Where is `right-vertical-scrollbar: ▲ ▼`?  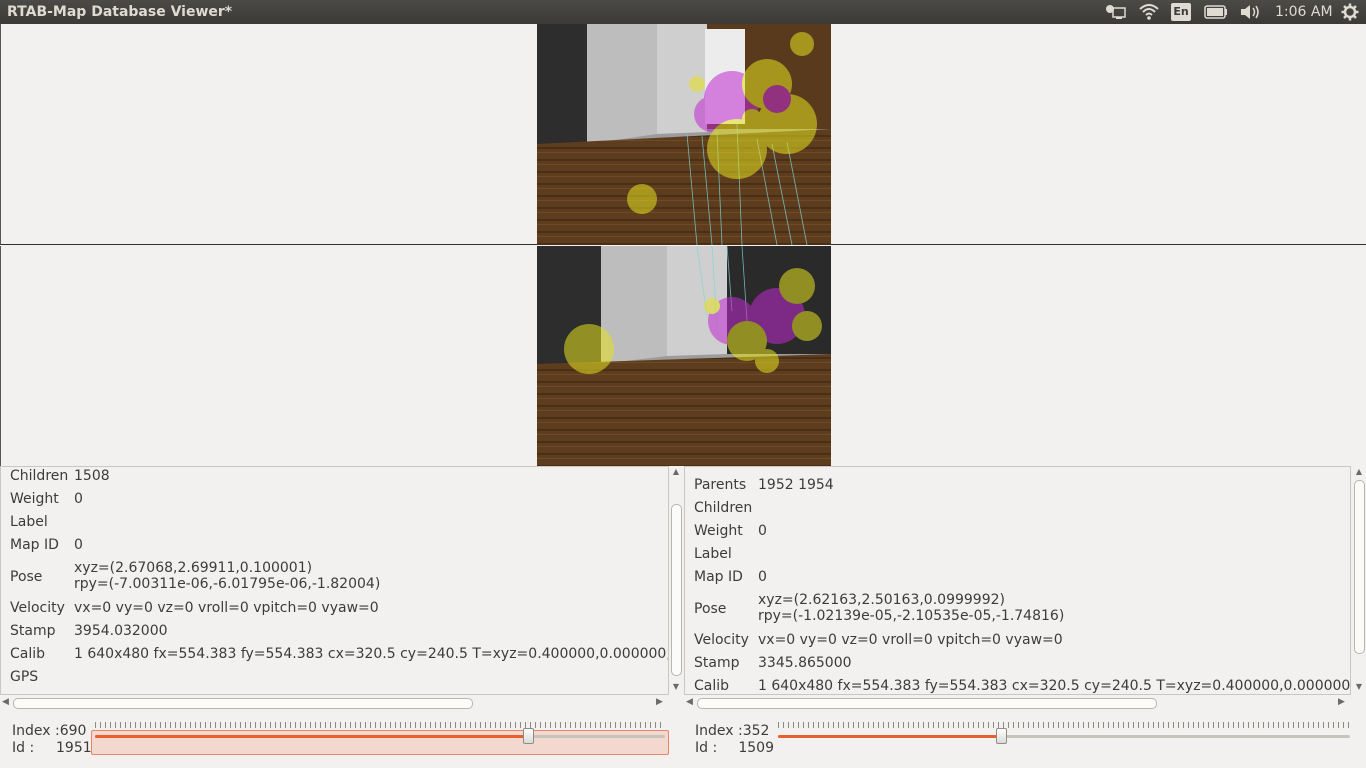
right-vertical-scrollbar: ▲ ▼ is located at coordinates (1359, 580).